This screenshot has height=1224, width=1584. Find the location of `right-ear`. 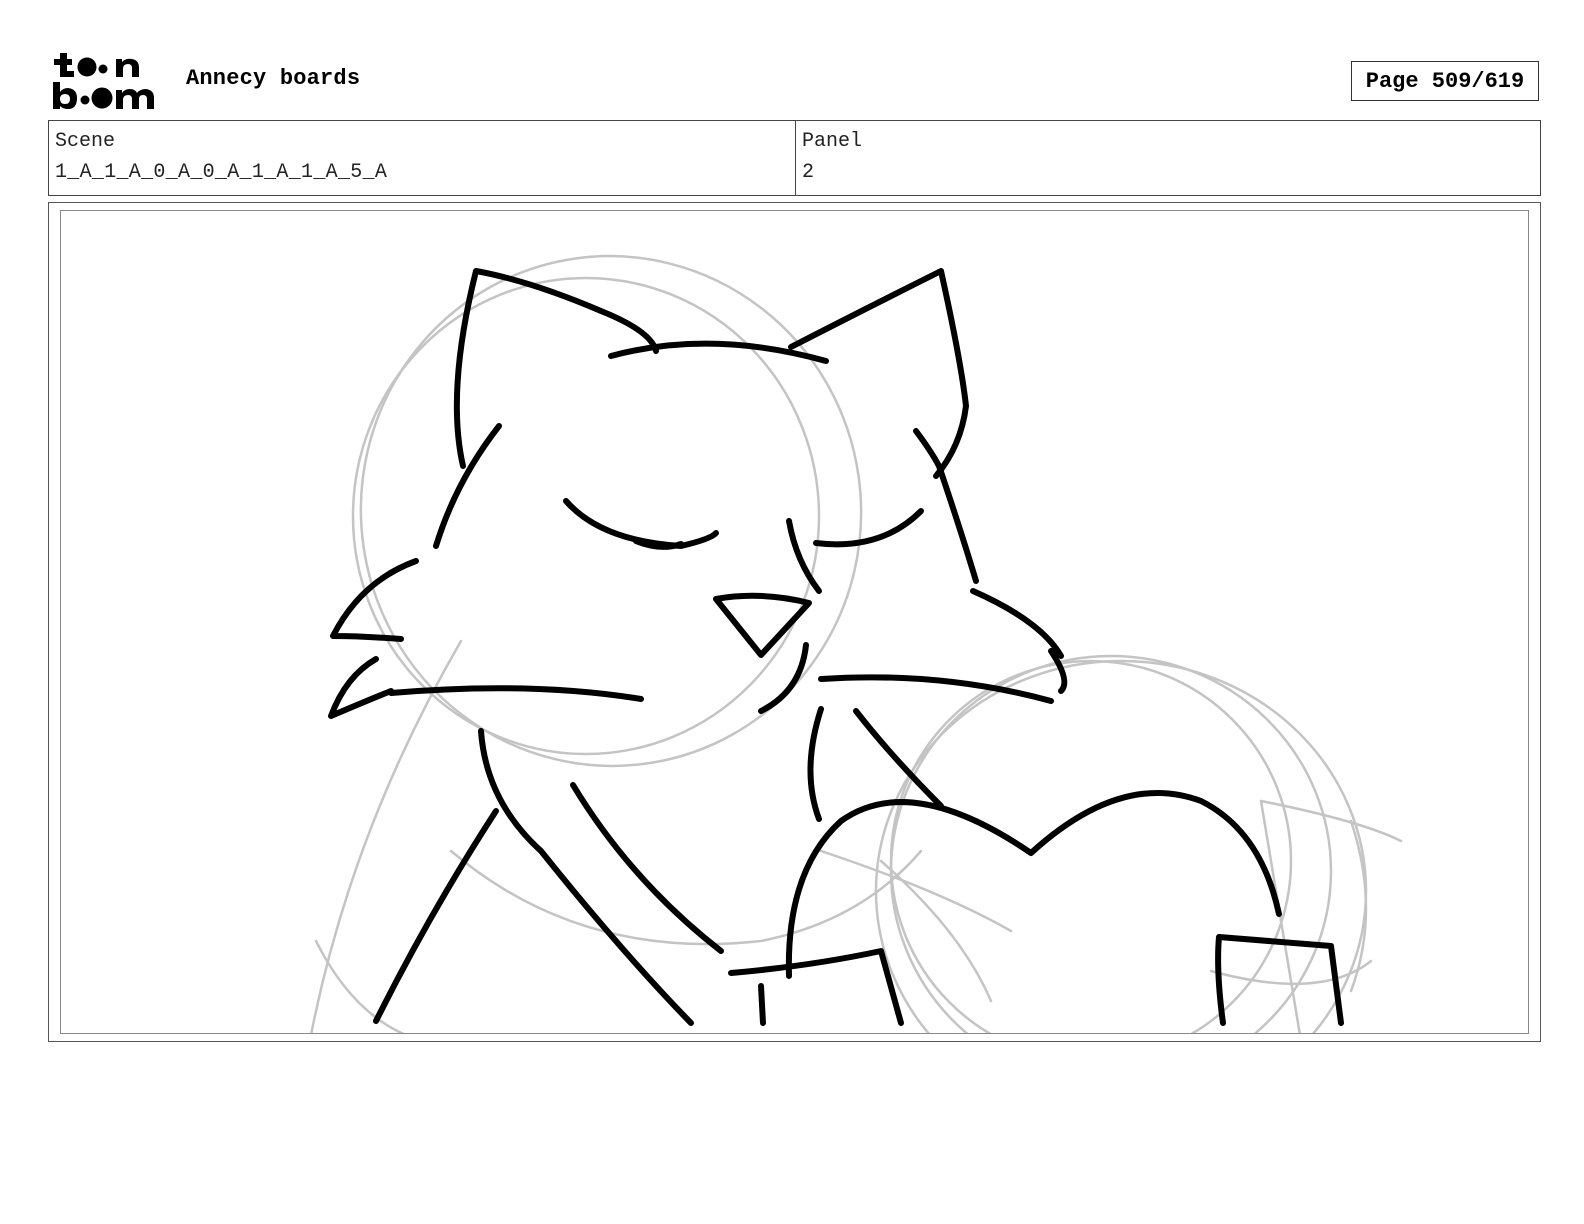

right-ear is located at coordinates (878, 373).